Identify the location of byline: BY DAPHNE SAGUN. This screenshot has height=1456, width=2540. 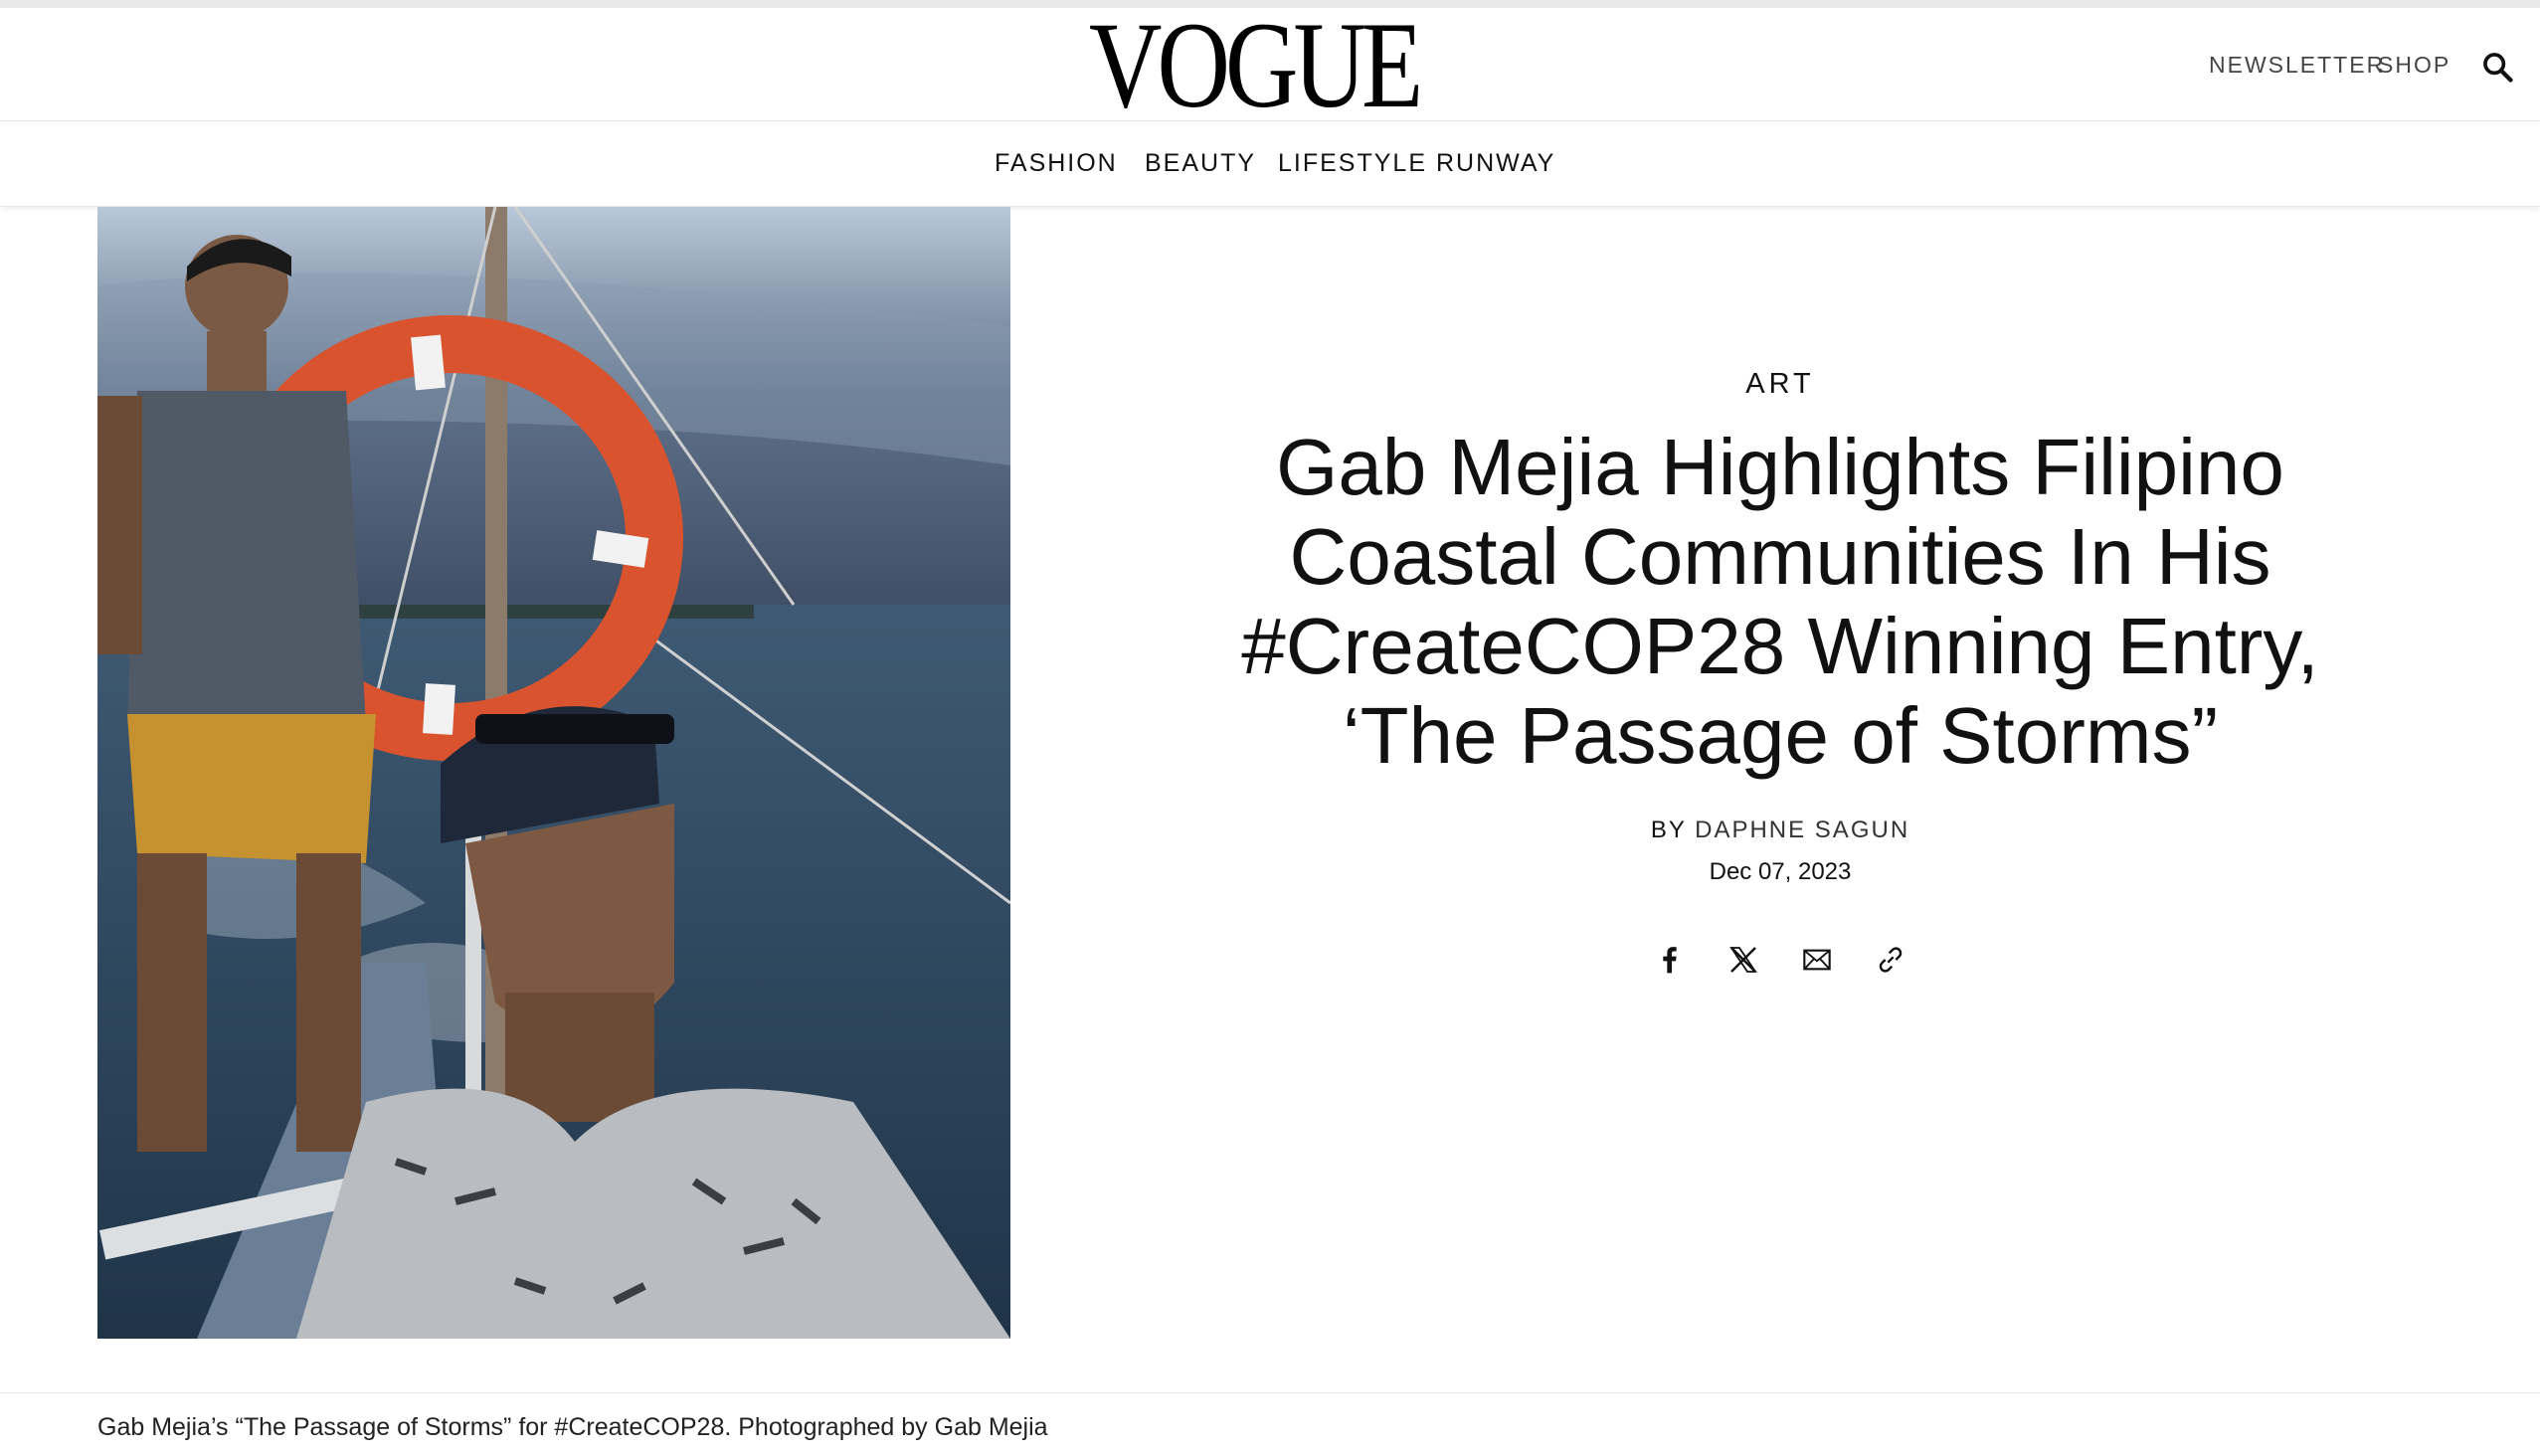
(1780, 830).